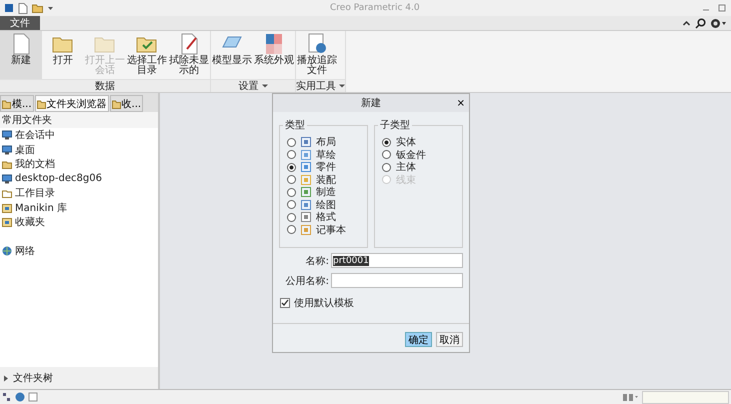 This screenshot has height=404, width=731. What do you see at coordinates (686, 23) in the screenshot?
I see `collapse-icon` at bounding box center [686, 23].